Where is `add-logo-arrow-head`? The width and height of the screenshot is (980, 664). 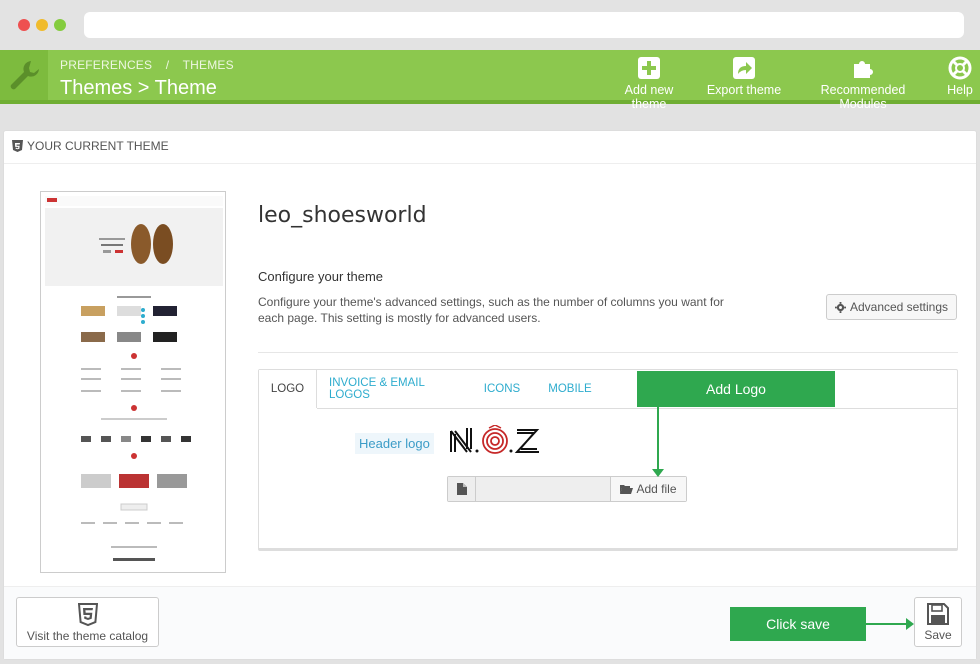
add-logo-arrow-head is located at coordinates (658, 473).